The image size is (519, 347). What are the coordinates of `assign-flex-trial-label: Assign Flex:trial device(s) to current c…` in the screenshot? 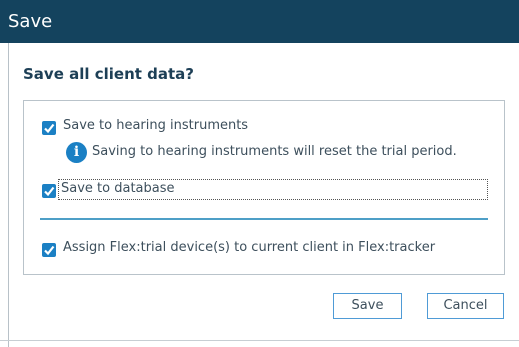 It's located at (249, 247).